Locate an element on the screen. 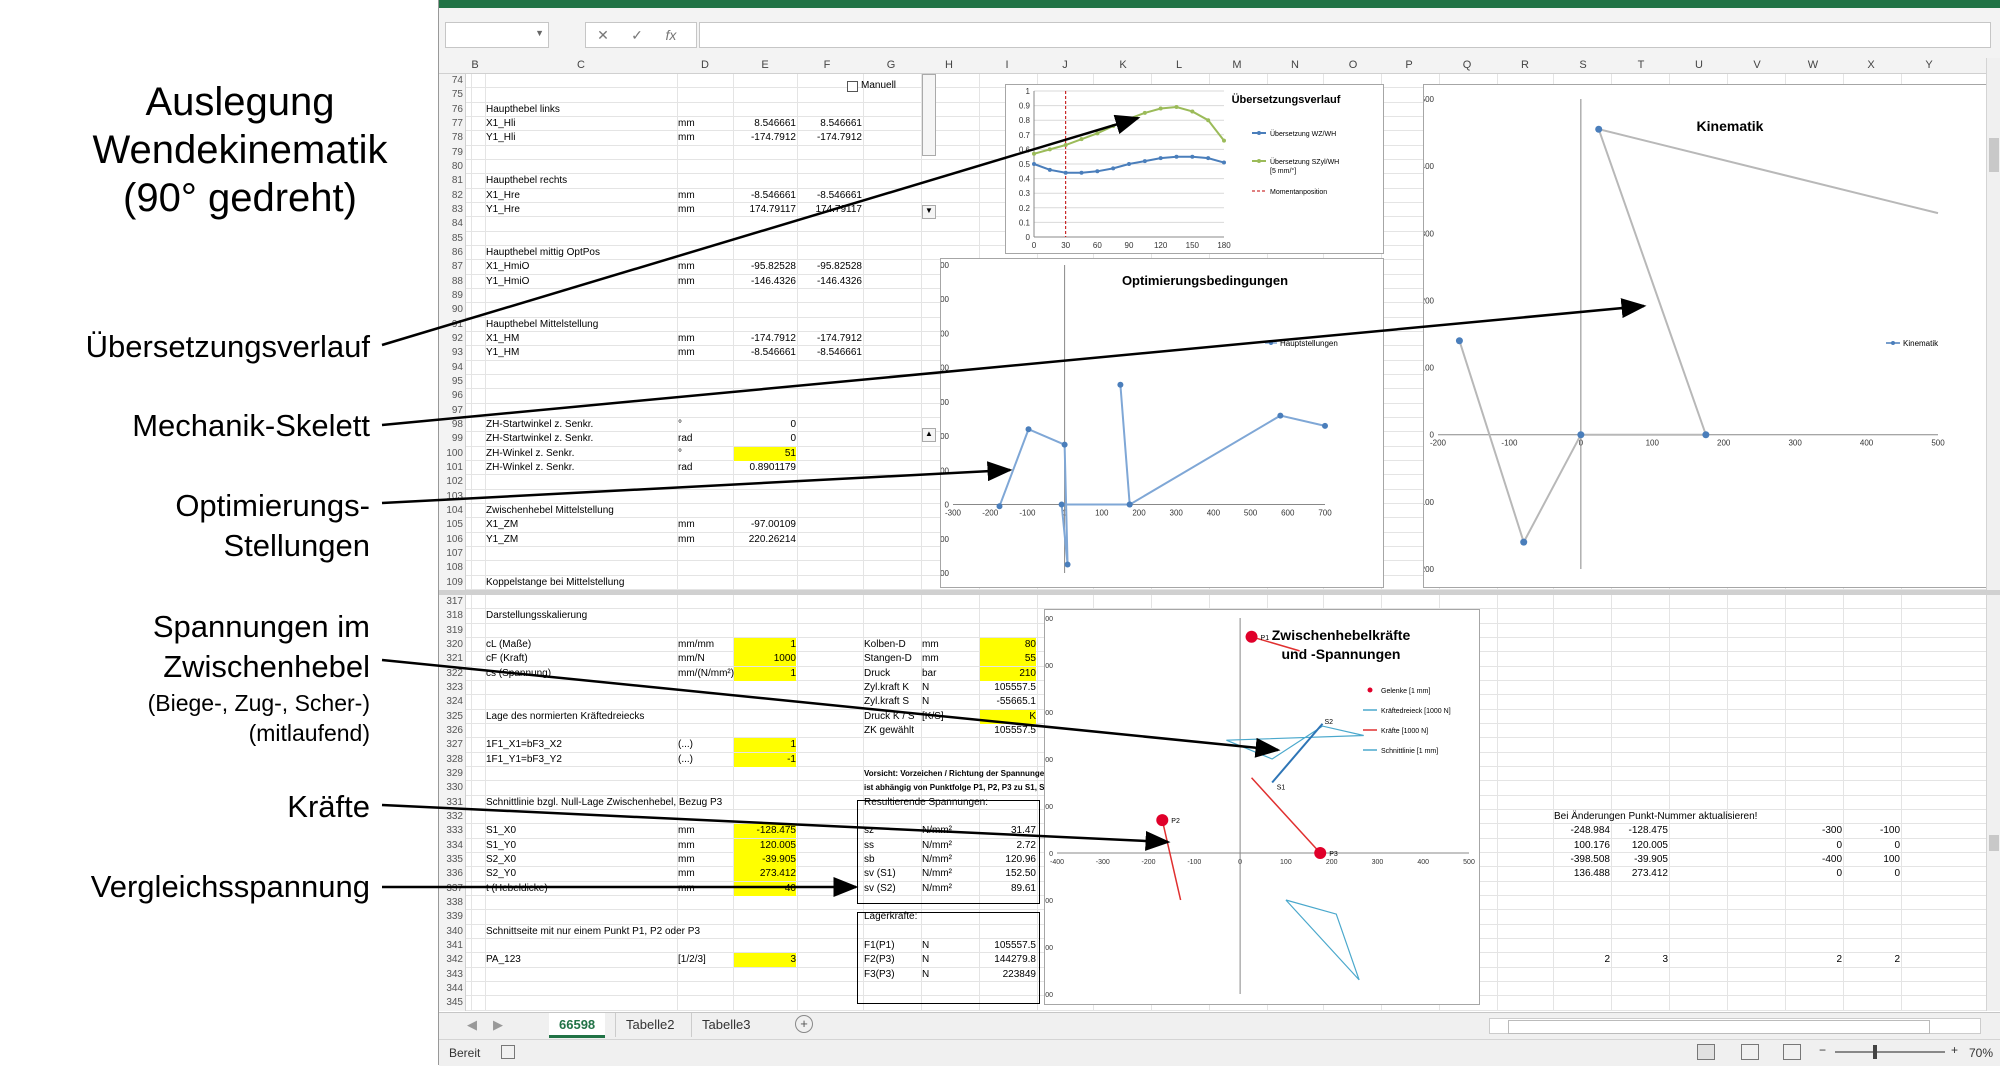 The width and height of the screenshot is (2000, 1066). arrow-uebersetzung is located at coordinates (761, 230).